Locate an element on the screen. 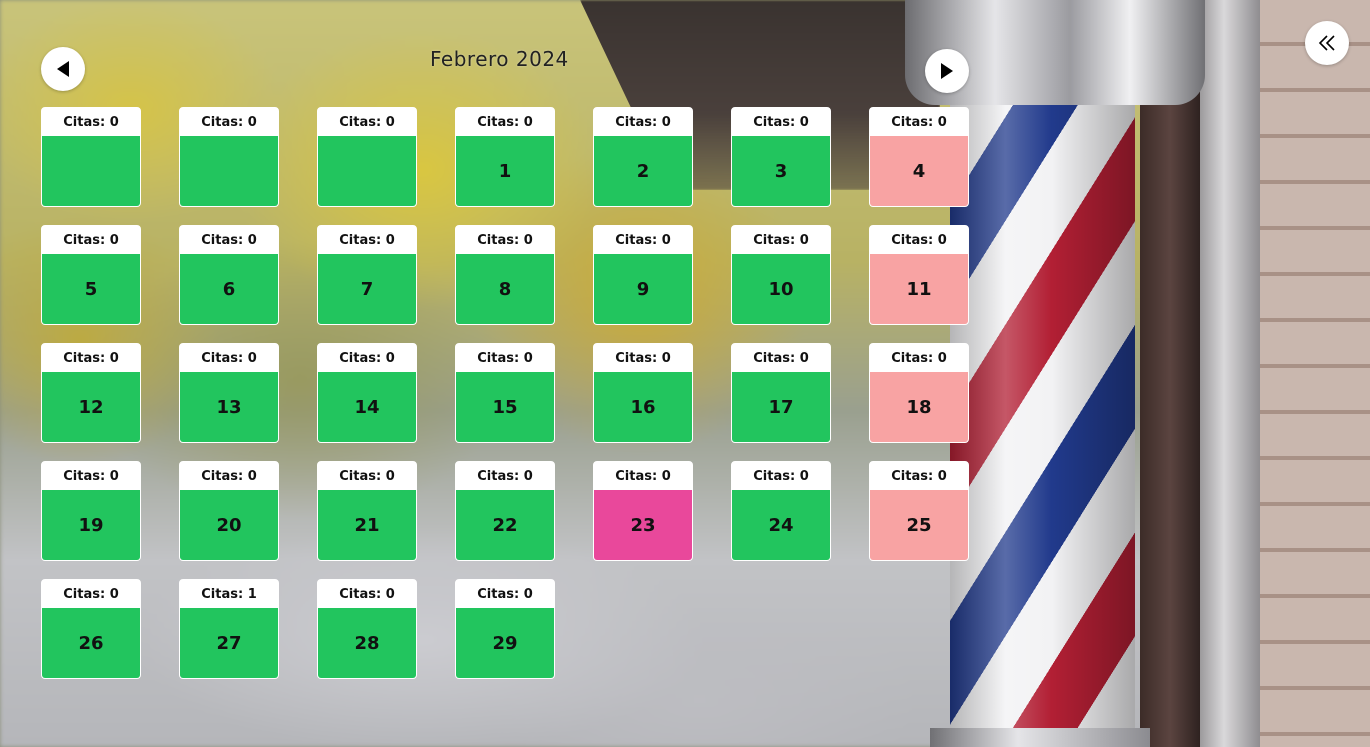 Image resolution: width=1370 pixels, height=747 pixels. month-title: Febrero 2024 is located at coordinates (499, 59).